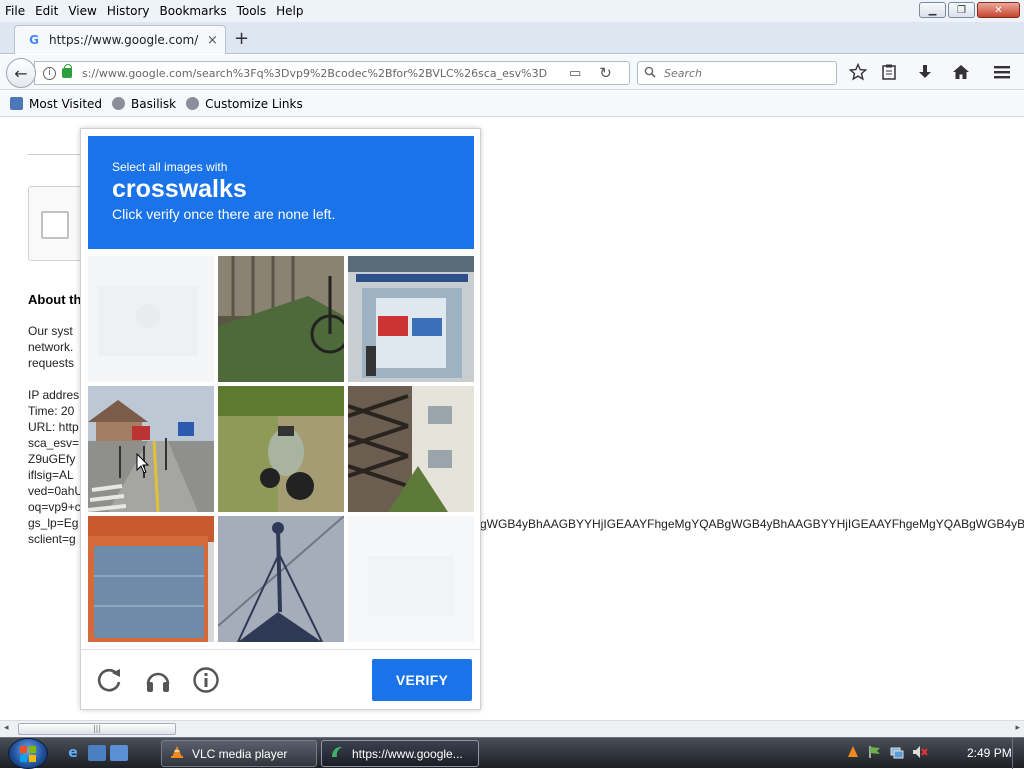  I want to click on tab-strip: G https://www.google.com/sorry/ × +, so click(512, 38).